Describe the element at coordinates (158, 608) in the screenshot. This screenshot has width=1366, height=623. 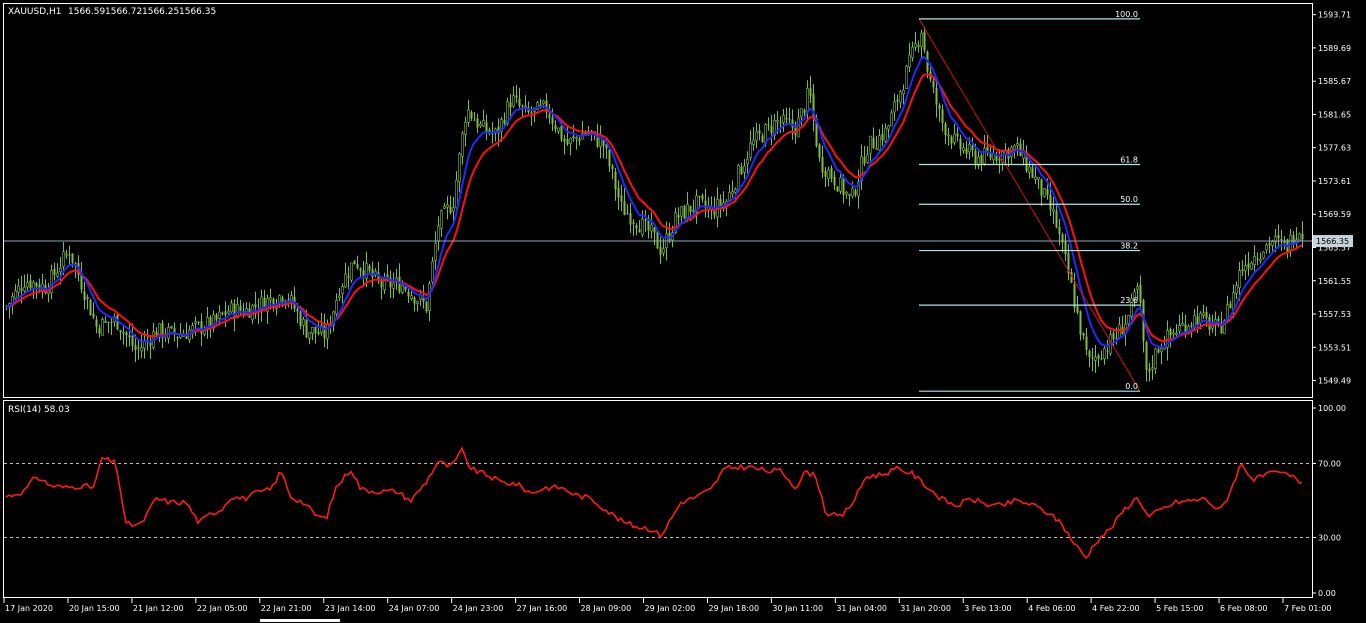
I see `time-tick-label: 21 Jan 12:00` at that location.